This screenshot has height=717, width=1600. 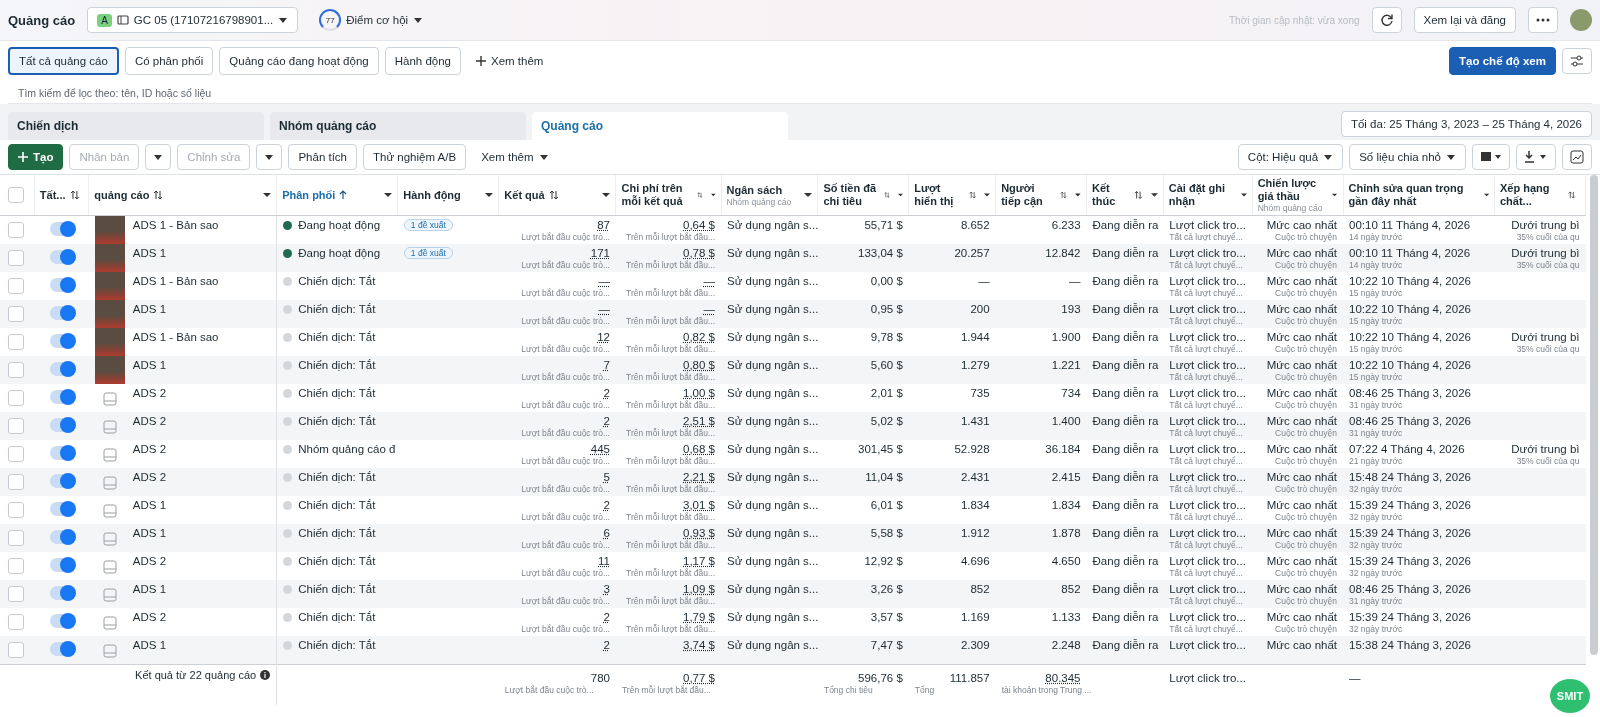 What do you see at coordinates (1029, 195) in the screenshot?
I see `column-header: Người tiếp cận` at bounding box center [1029, 195].